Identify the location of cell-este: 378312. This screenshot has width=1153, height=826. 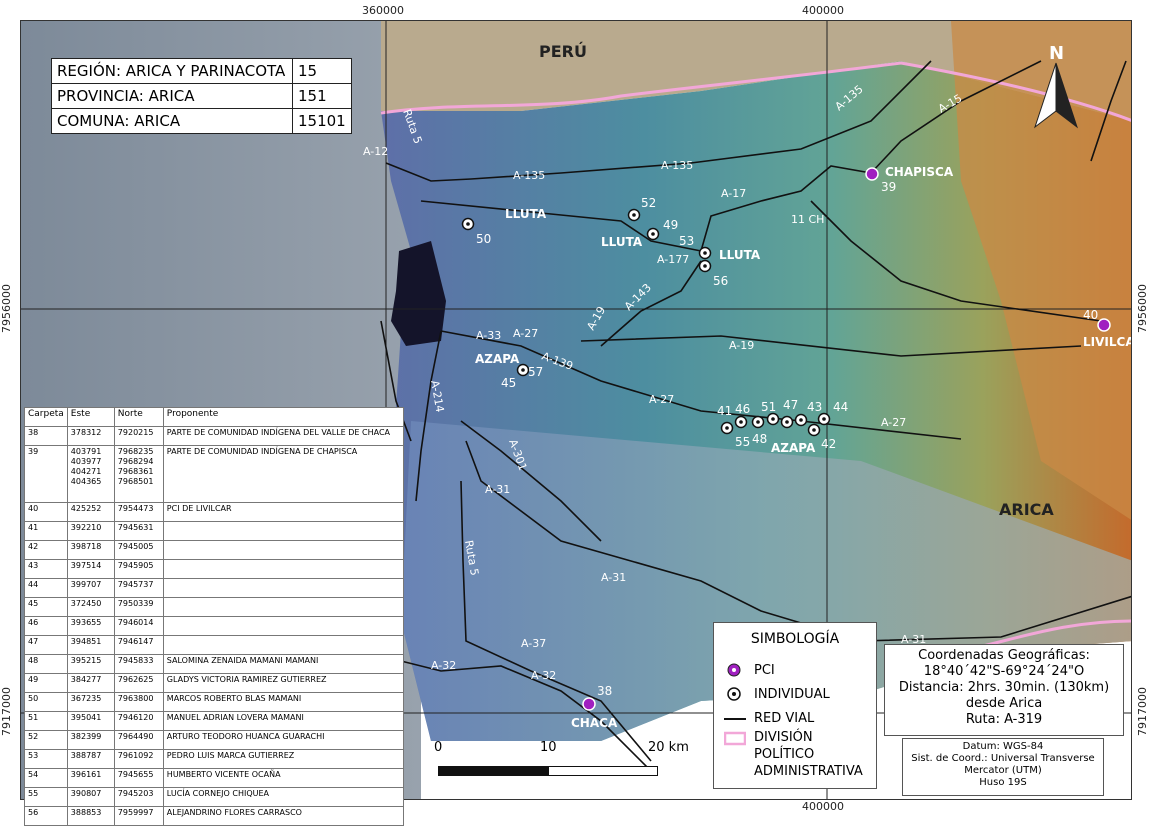
(90, 436).